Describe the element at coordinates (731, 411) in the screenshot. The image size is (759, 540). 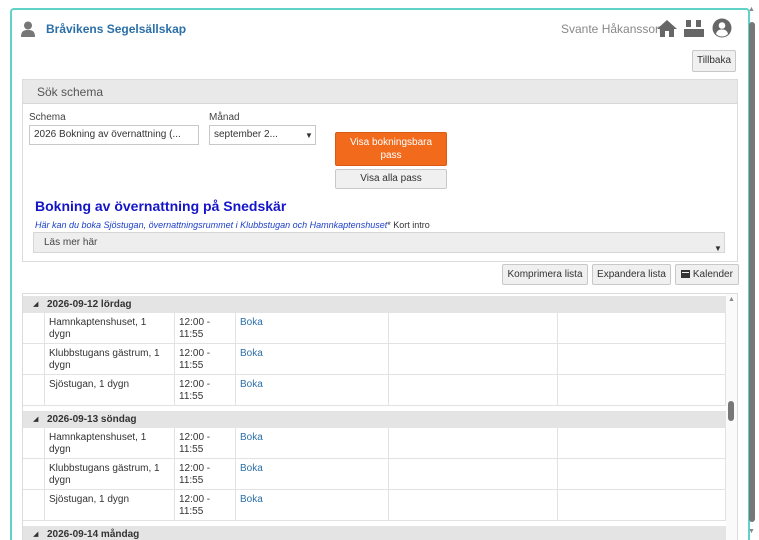
I see `schedule-scroll-thumb` at that location.